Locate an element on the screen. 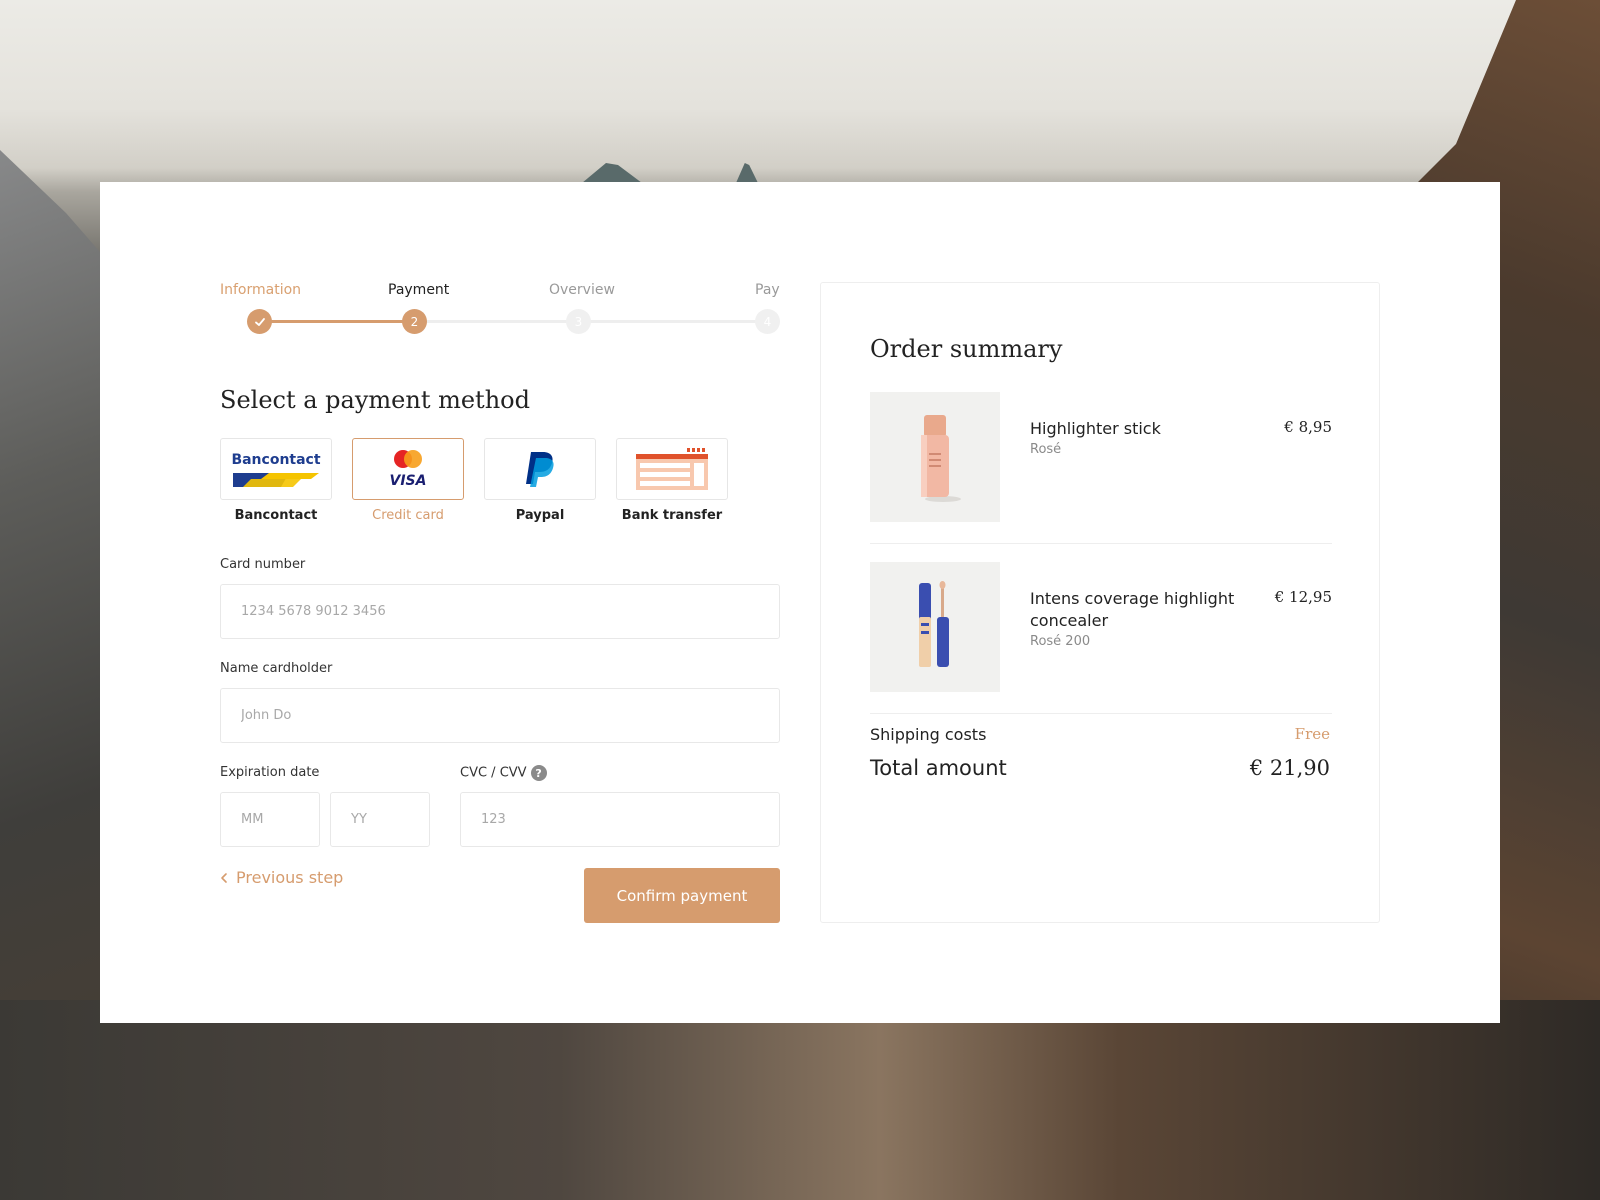 The height and width of the screenshot is (1200, 1600). paypal-icon is located at coordinates (540, 469).